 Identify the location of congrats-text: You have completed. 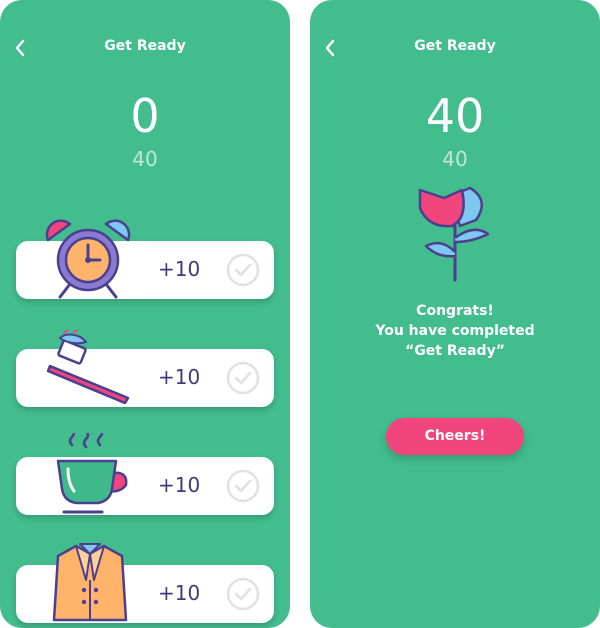
(455, 331).